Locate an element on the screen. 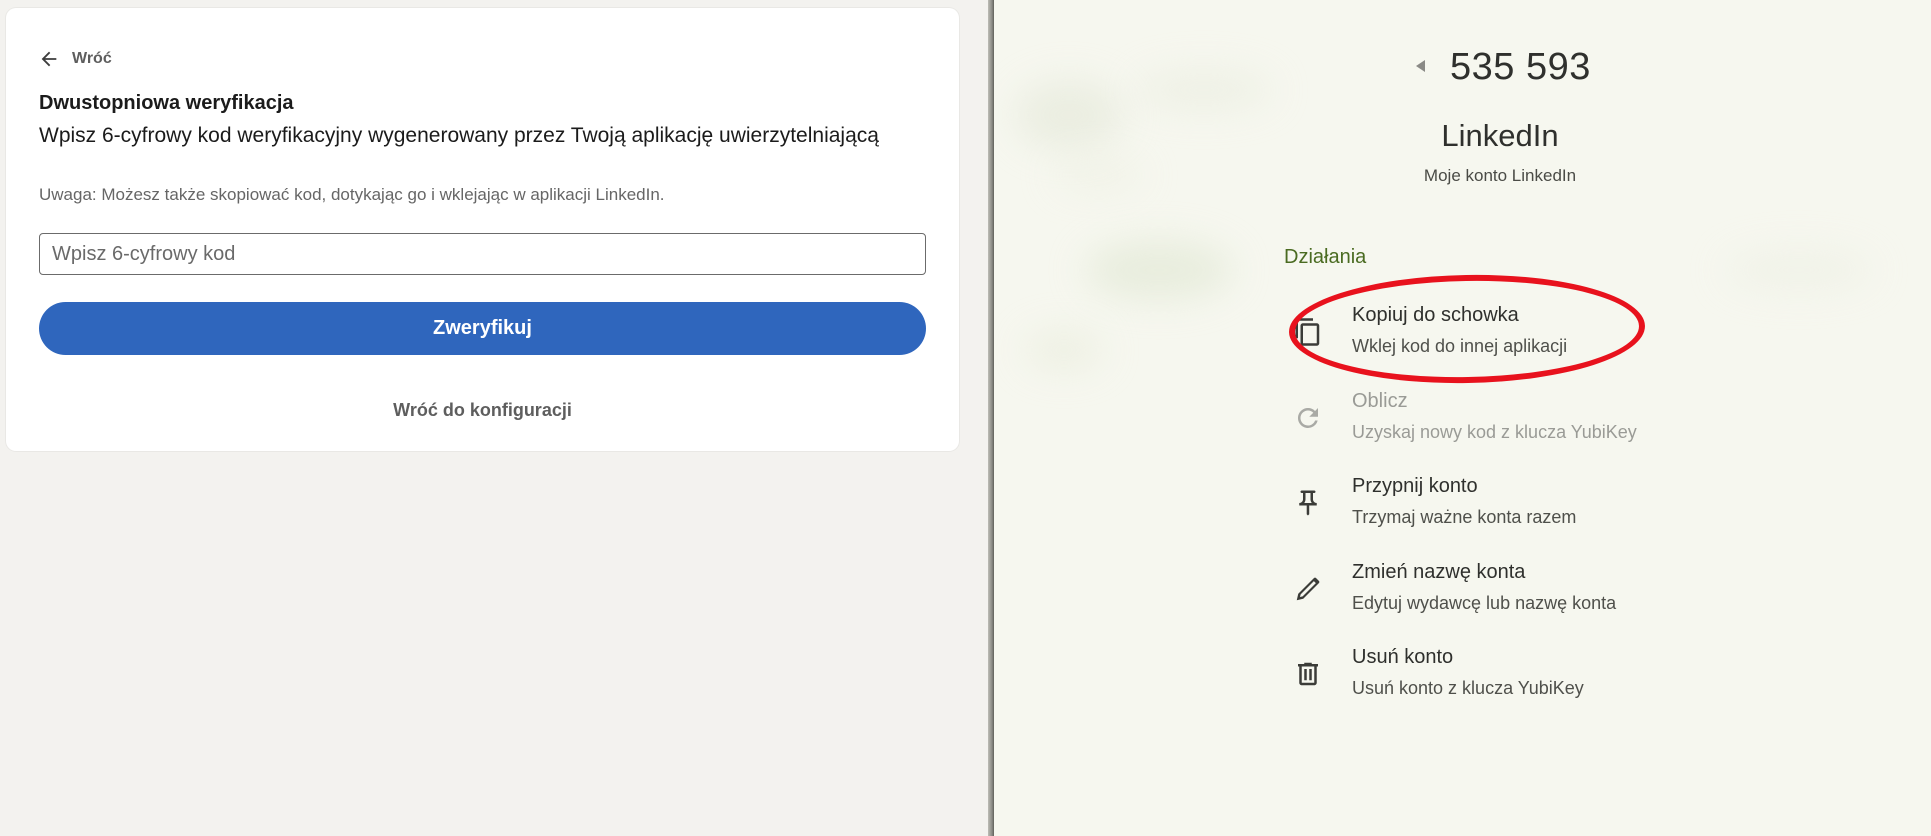 This screenshot has width=1931, height=836. copy-icon is located at coordinates (1308, 332).